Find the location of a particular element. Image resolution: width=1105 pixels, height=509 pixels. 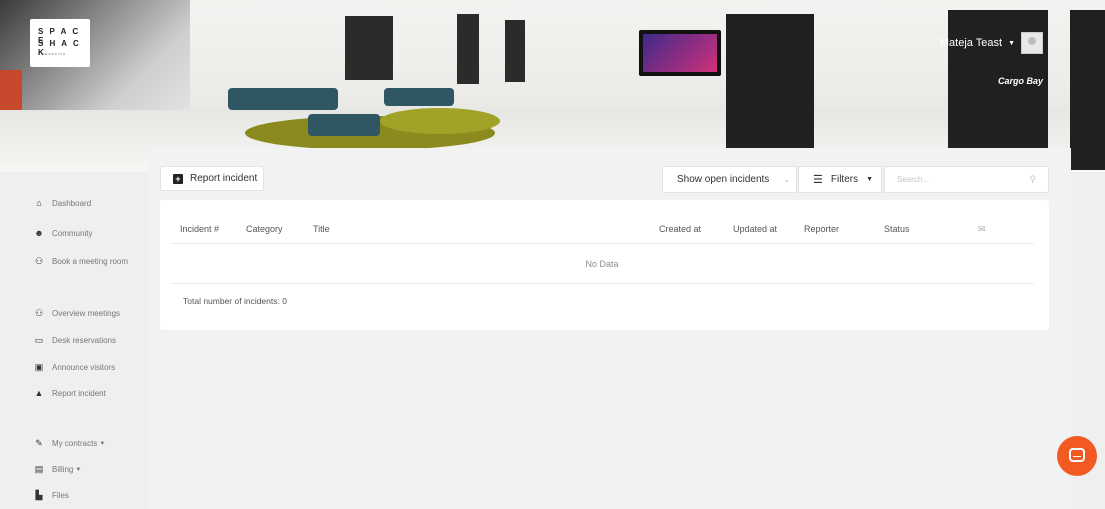

visitor-card-icon: ▣ is located at coordinates (39, 367).